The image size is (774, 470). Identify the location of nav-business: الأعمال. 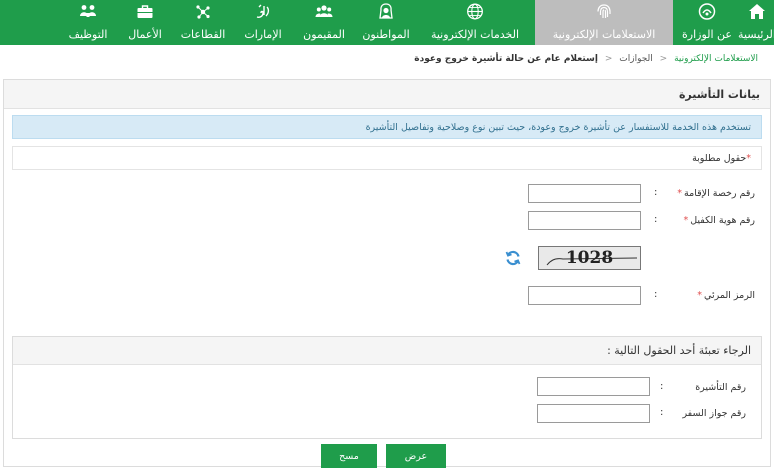
(145, 22).